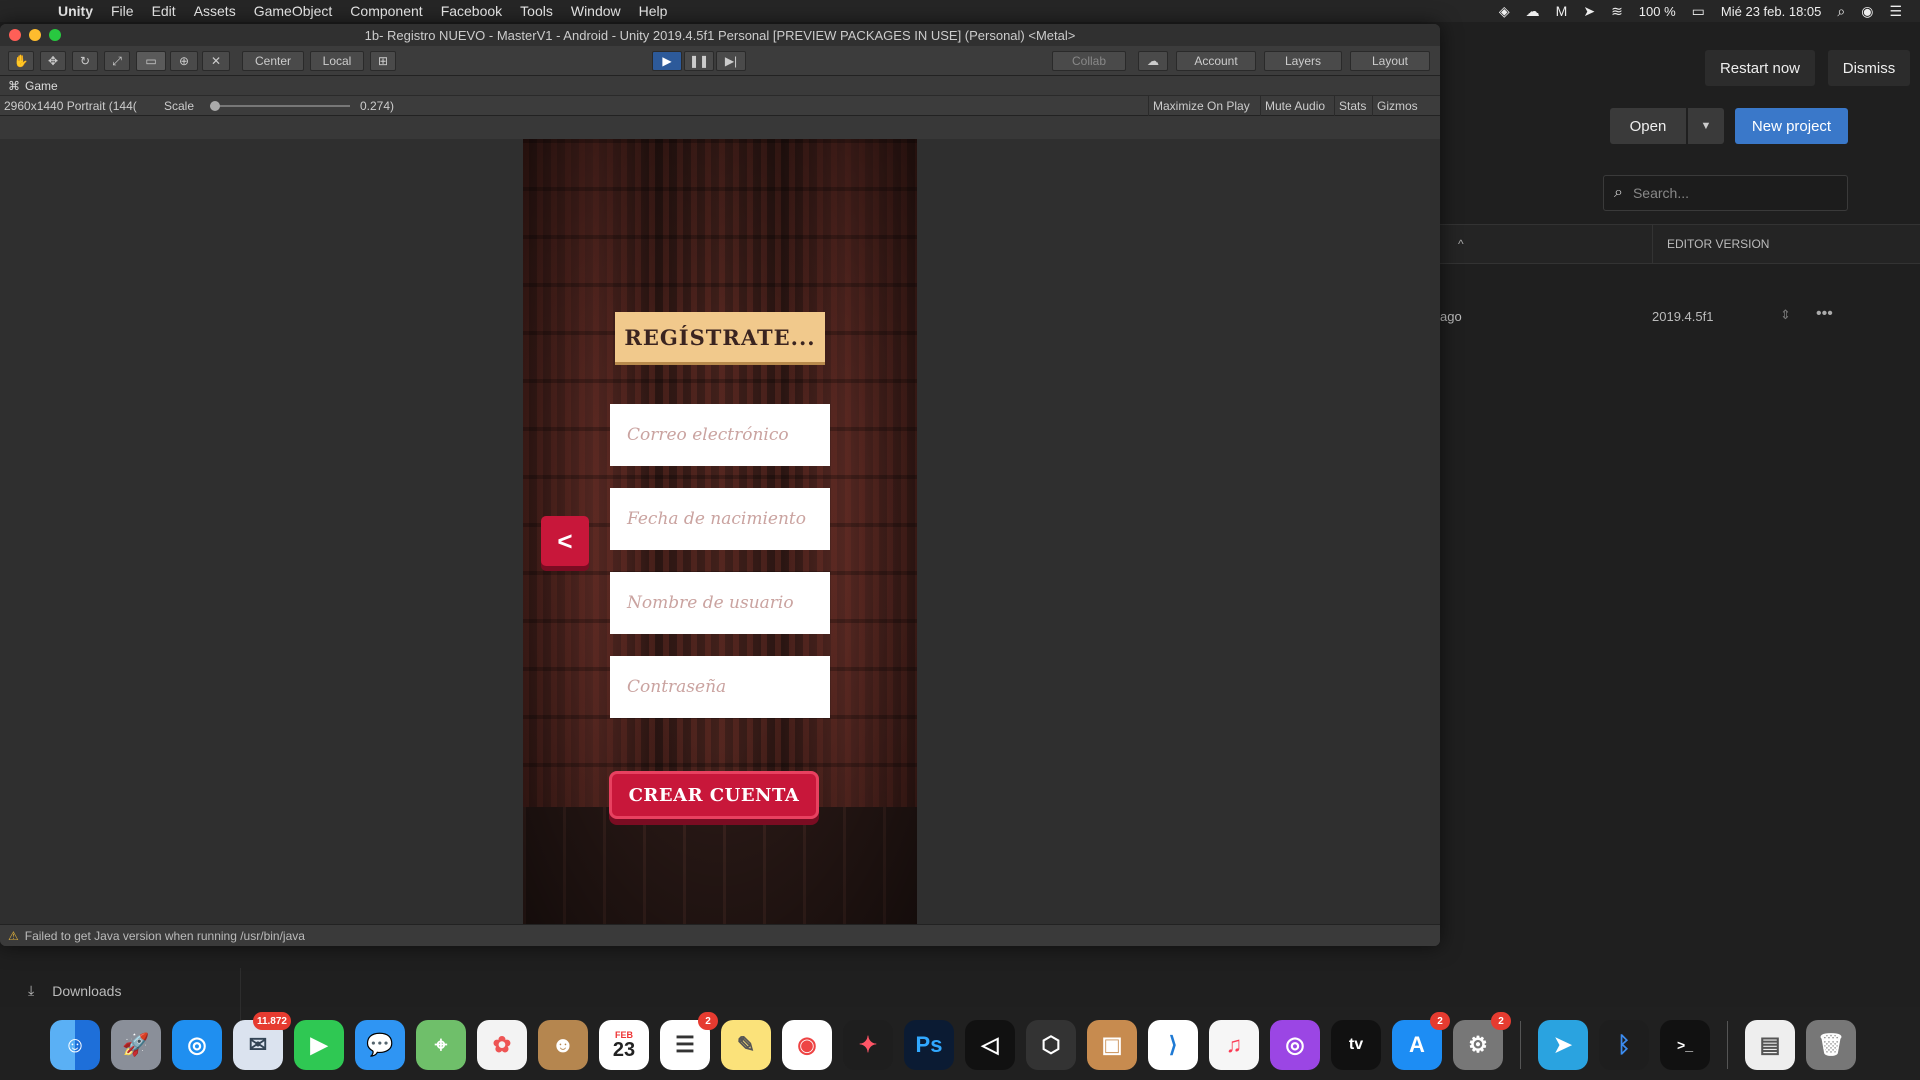 The height and width of the screenshot is (1080, 1920). What do you see at coordinates (1824, 314) in the screenshot?
I see `more-options-icon: •••` at bounding box center [1824, 314].